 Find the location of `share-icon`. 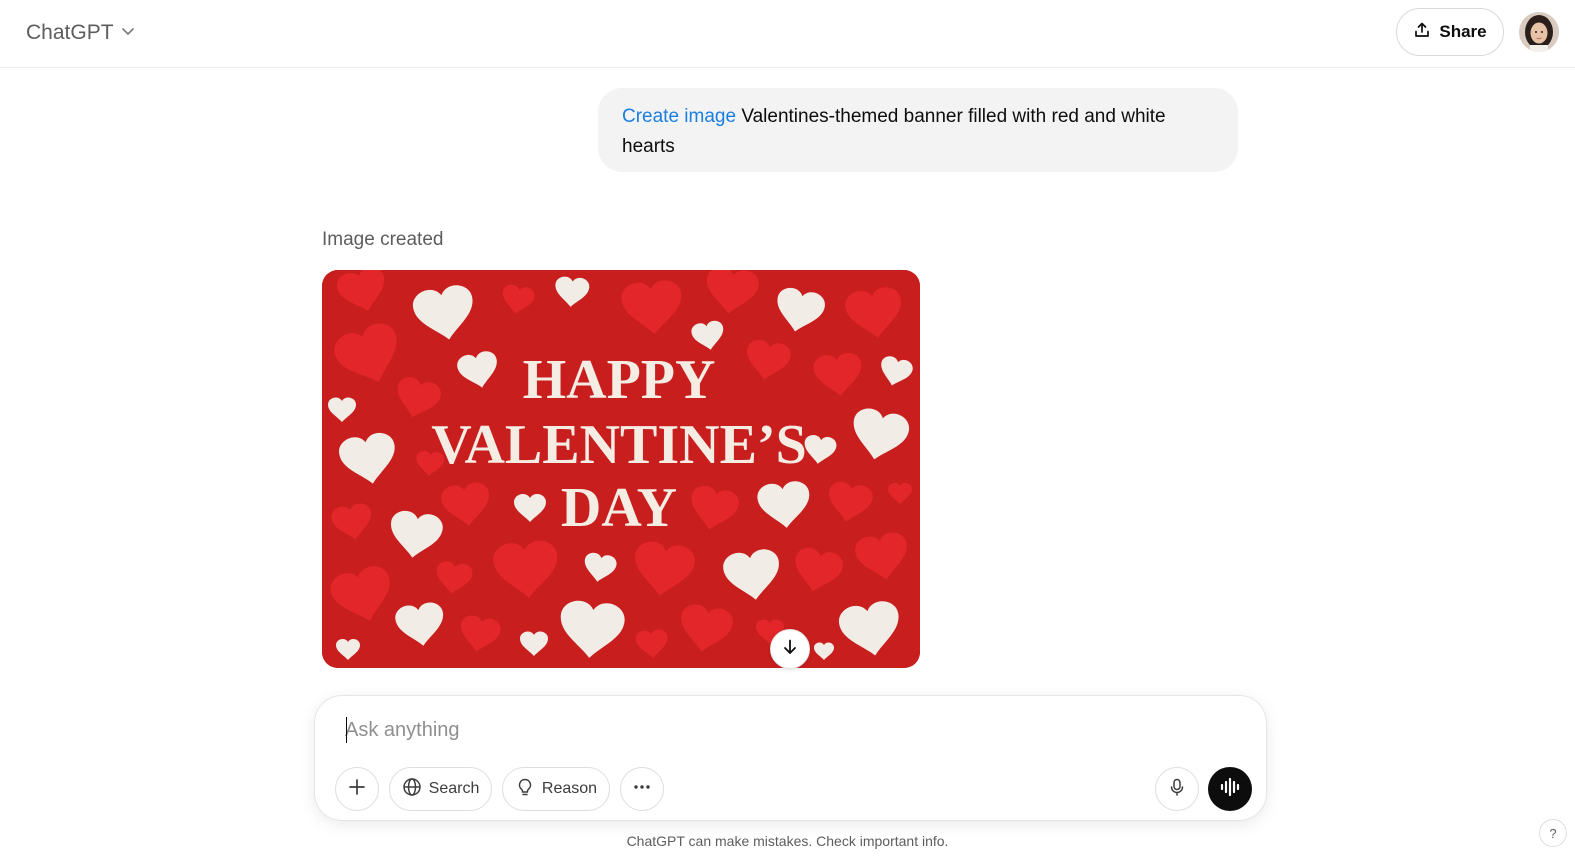

share-icon is located at coordinates (1422, 32).